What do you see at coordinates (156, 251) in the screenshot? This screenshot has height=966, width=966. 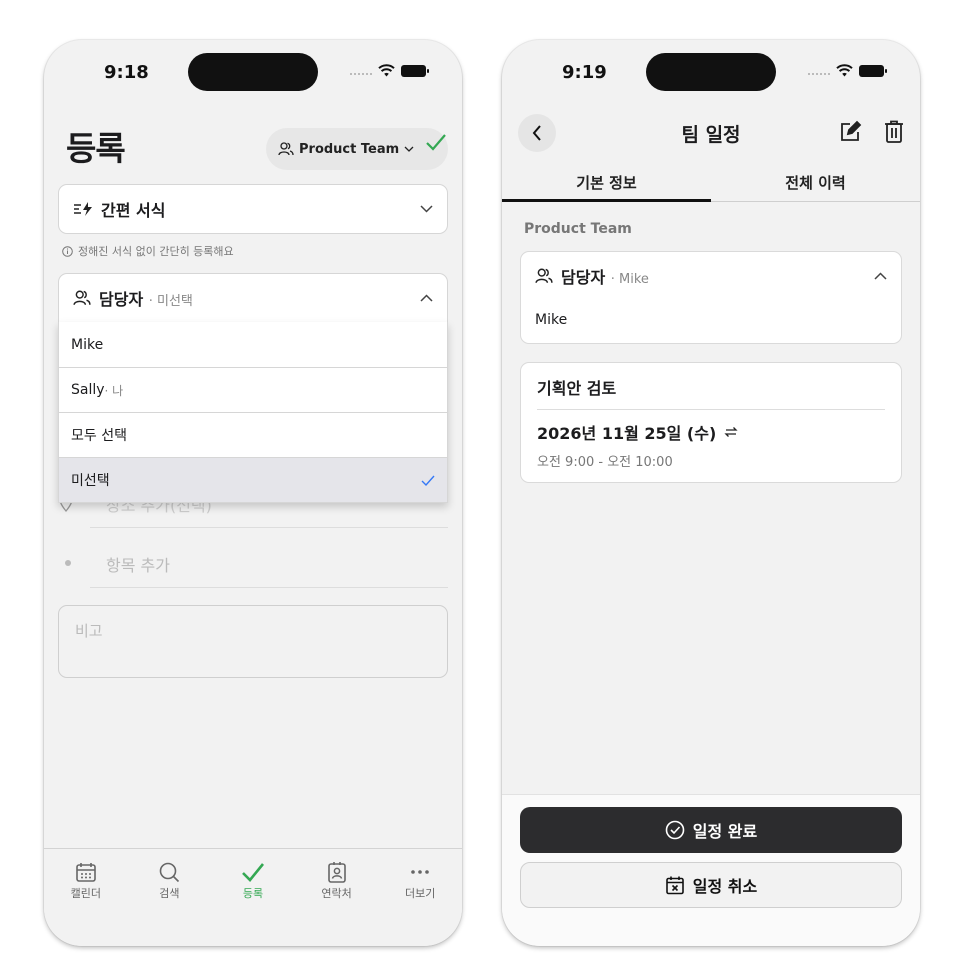 I see `hint-text: 정해진 서식 없이 간단히 등록해요` at bounding box center [156, 251].